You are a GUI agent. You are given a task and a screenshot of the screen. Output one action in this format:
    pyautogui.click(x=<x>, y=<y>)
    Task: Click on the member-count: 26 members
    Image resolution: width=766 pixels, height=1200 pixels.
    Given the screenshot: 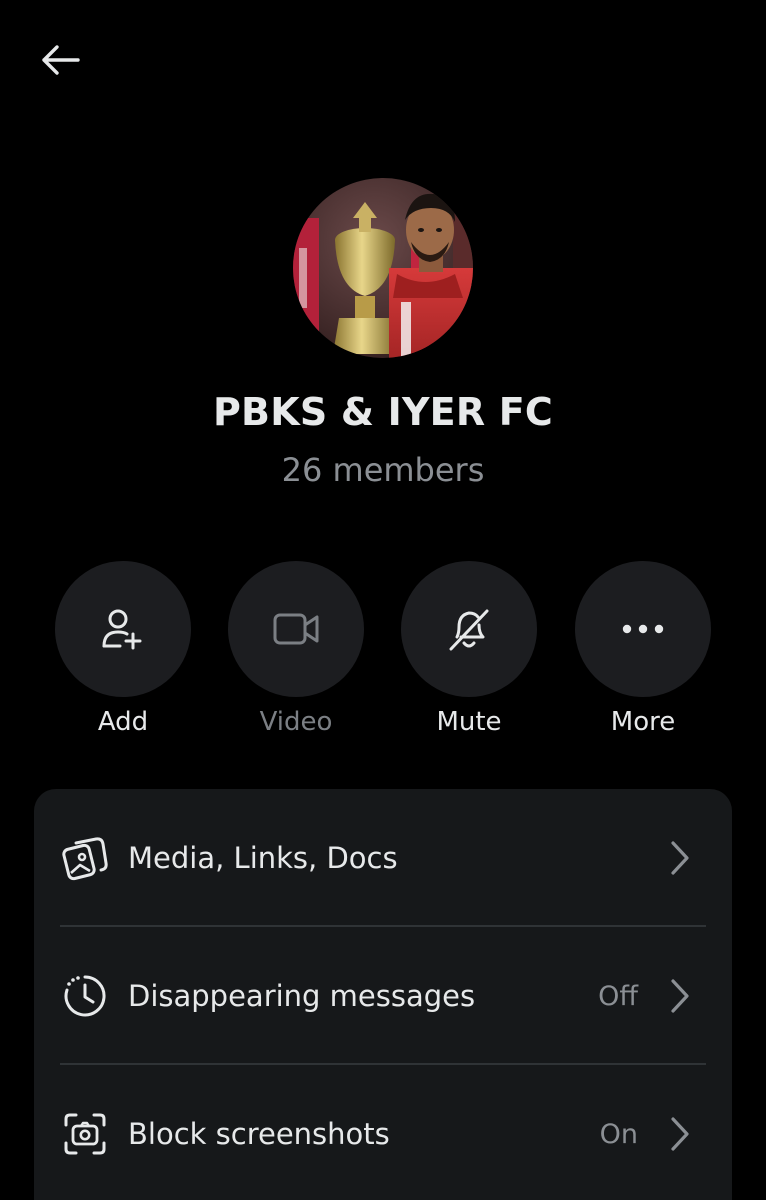 What is the action you would take?
    pyautogui.click(x=383, y=470)
    